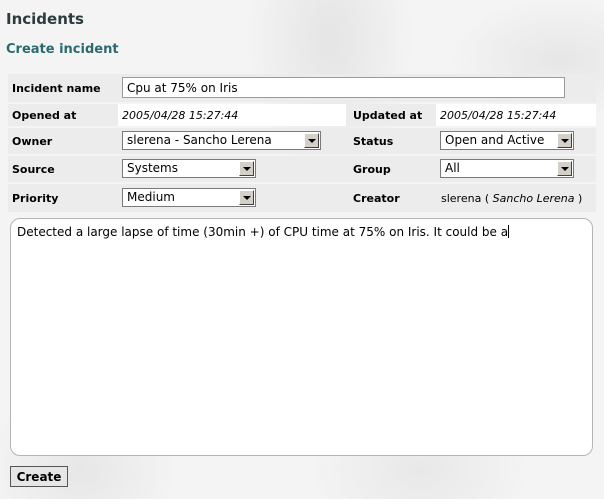 This screenshot has height=499, width=604. What do you see at coordinates (35, 198) in the screenshot?
I see `priority-label: Priority` at bounding box center [35, 198].